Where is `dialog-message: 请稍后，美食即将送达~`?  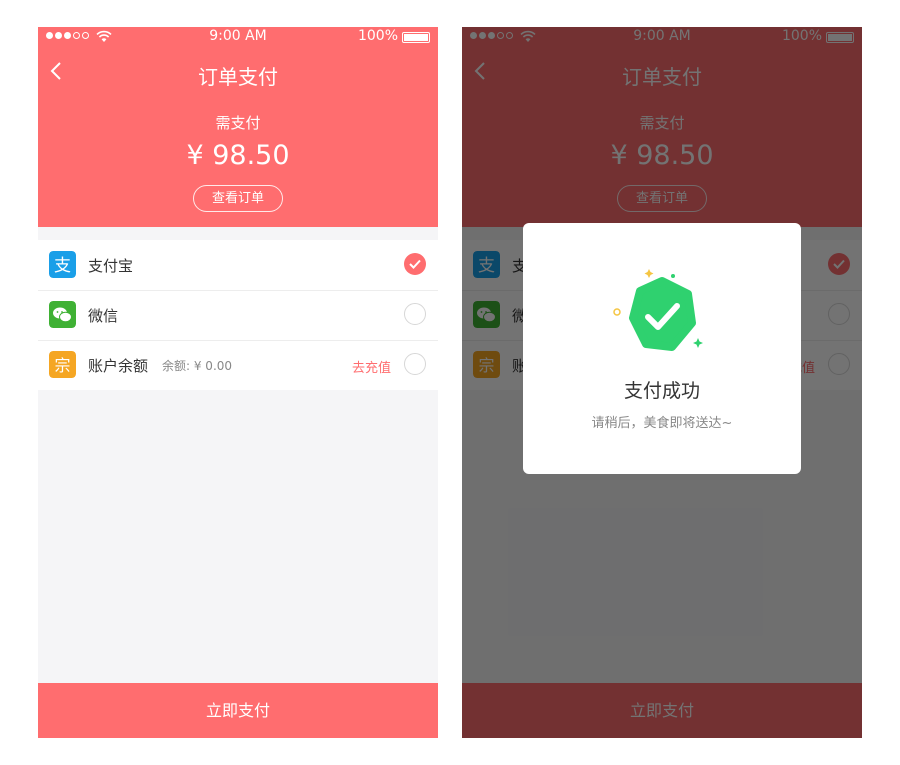
dialog-message: 请稍后，美食即将送达~ is located at coordinates (662, 423).